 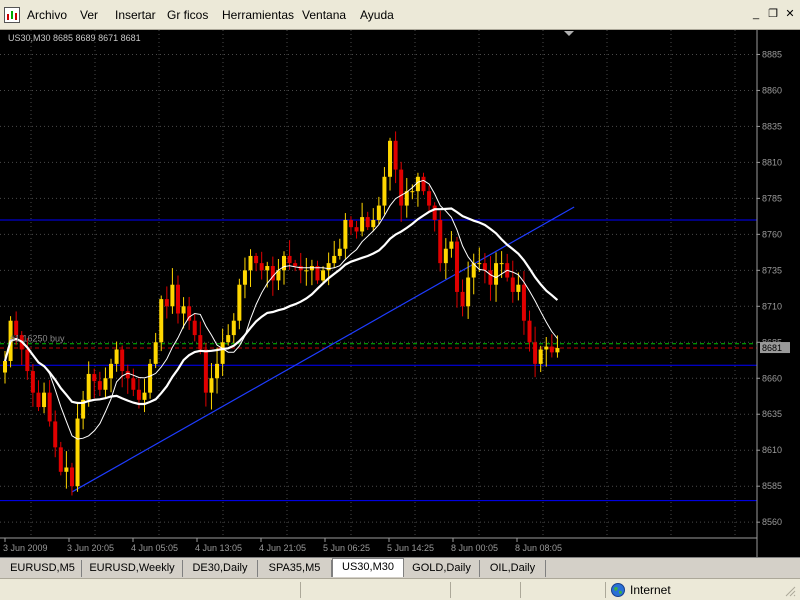 I want to click on resize-grip-icon, so click(x=790, y=591).